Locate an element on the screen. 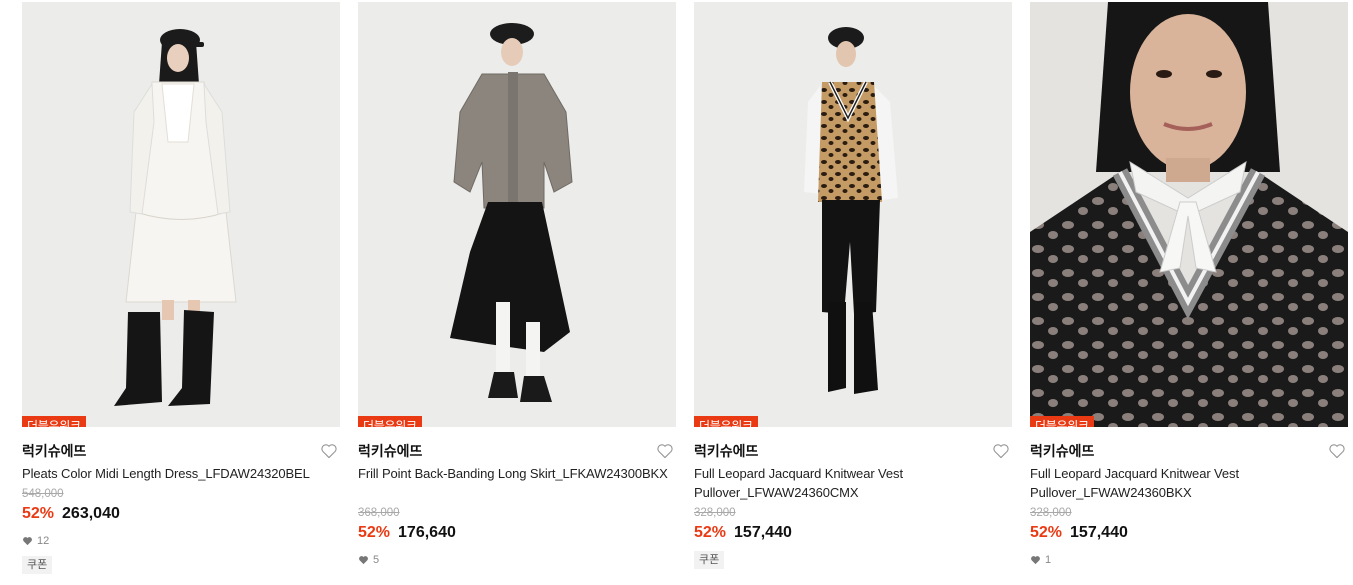 This screenshot has width=1353, height=585. original-price: 368,000 is located at coordinates (379, 513).